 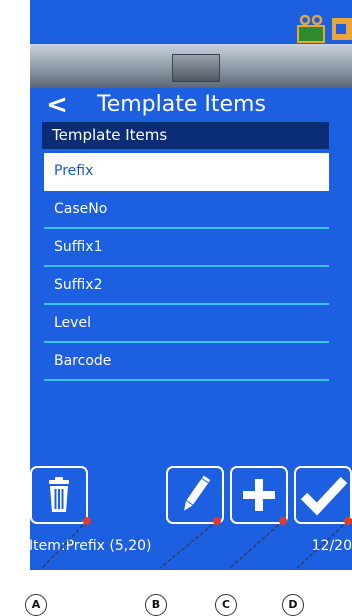 I want to click on callout-b: B, so click(x=156, y=605).